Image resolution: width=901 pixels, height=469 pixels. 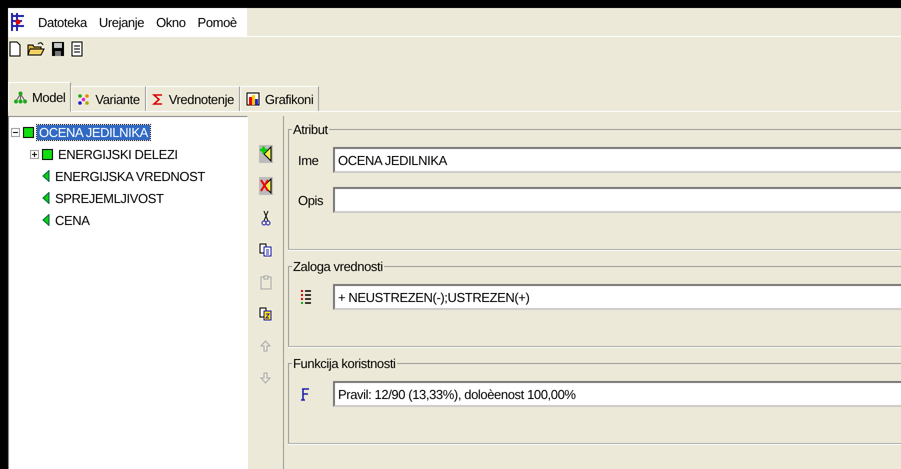 What do you see at coordinates (18, 22) in the screenshot?
I see `app-logo-icon` at bounding box center [18, 22].